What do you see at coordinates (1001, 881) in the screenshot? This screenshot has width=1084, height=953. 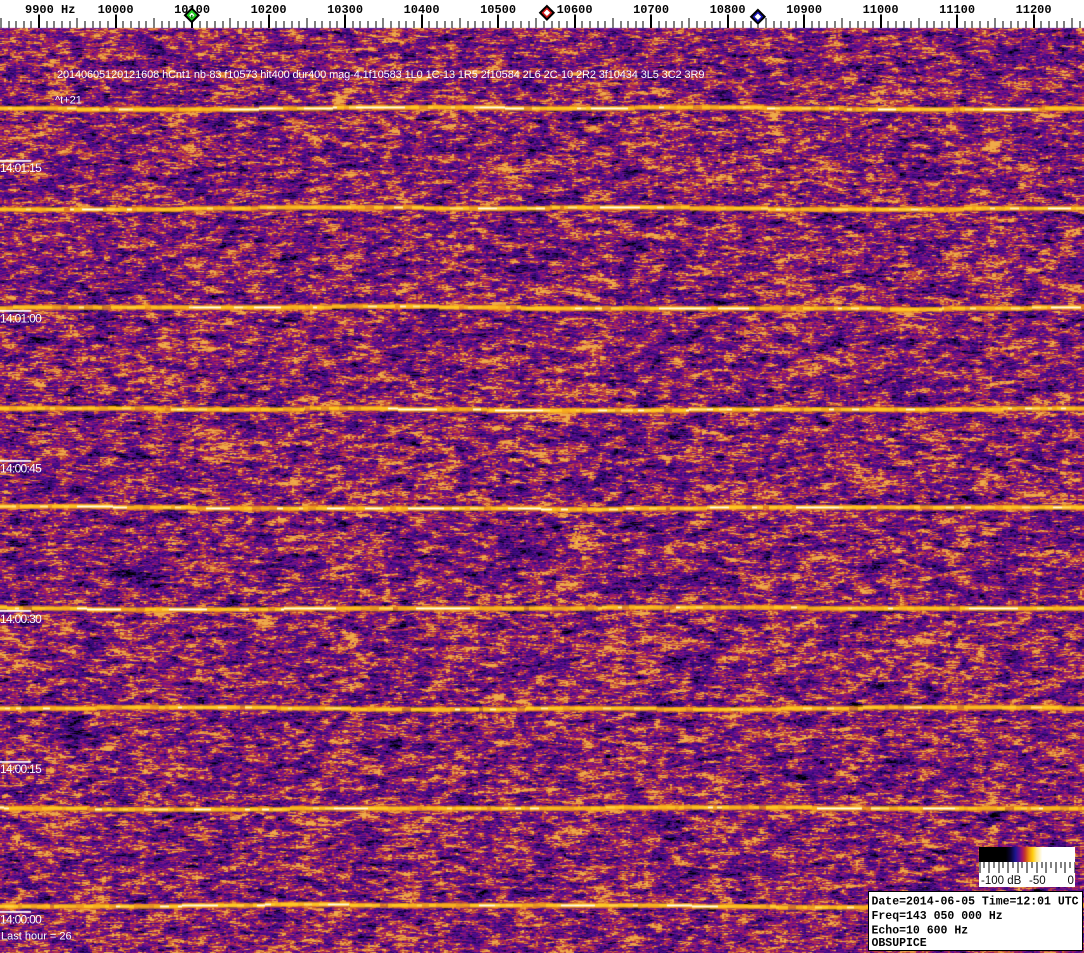 I see `svg-text: -100 dB` at bounding box center [1001, 881].